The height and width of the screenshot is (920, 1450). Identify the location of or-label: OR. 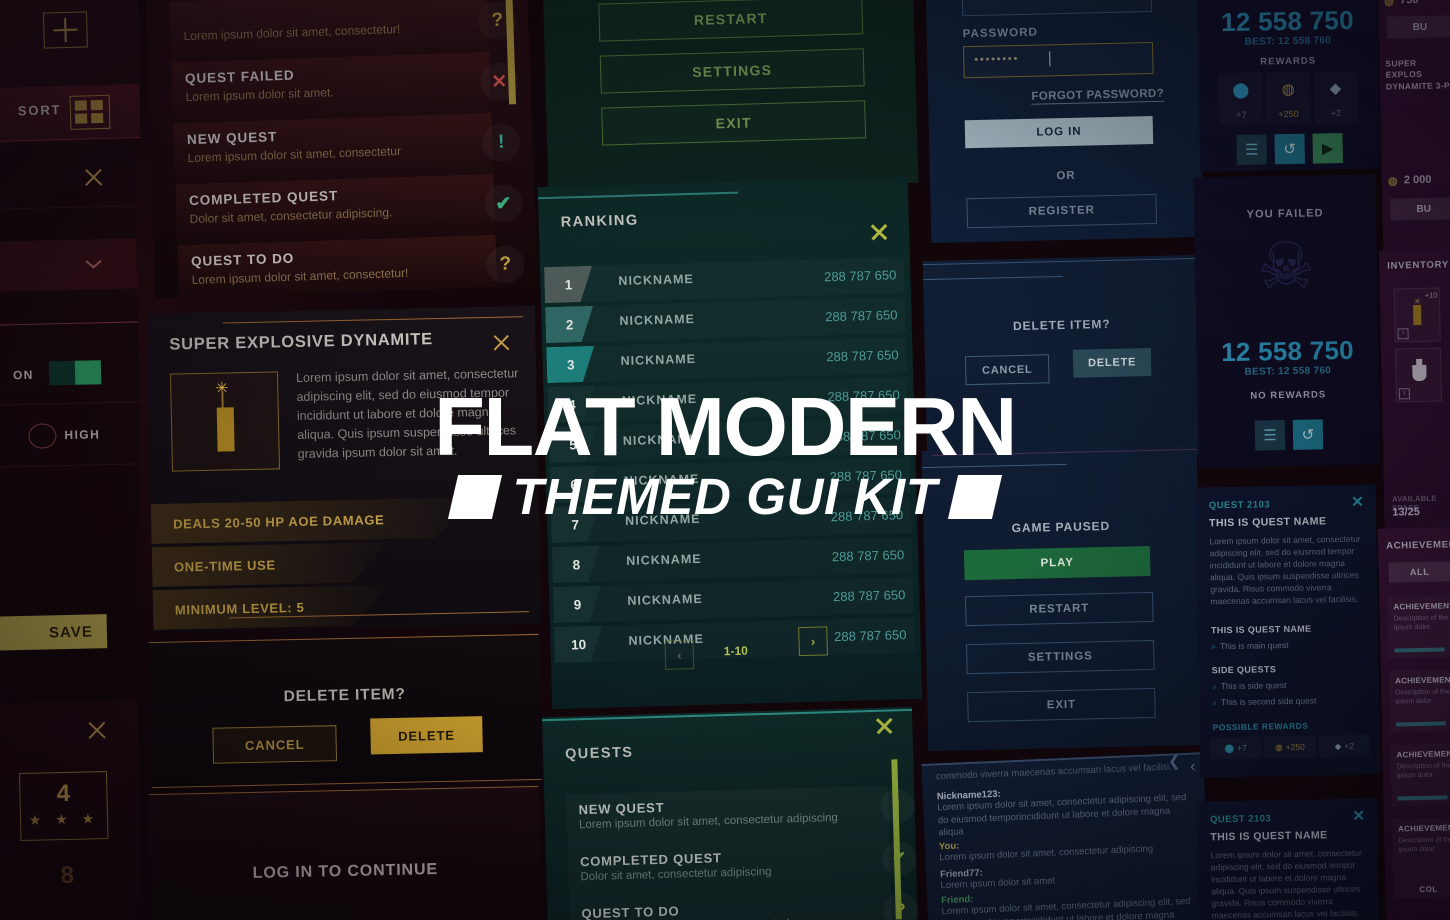
(1066, 176).